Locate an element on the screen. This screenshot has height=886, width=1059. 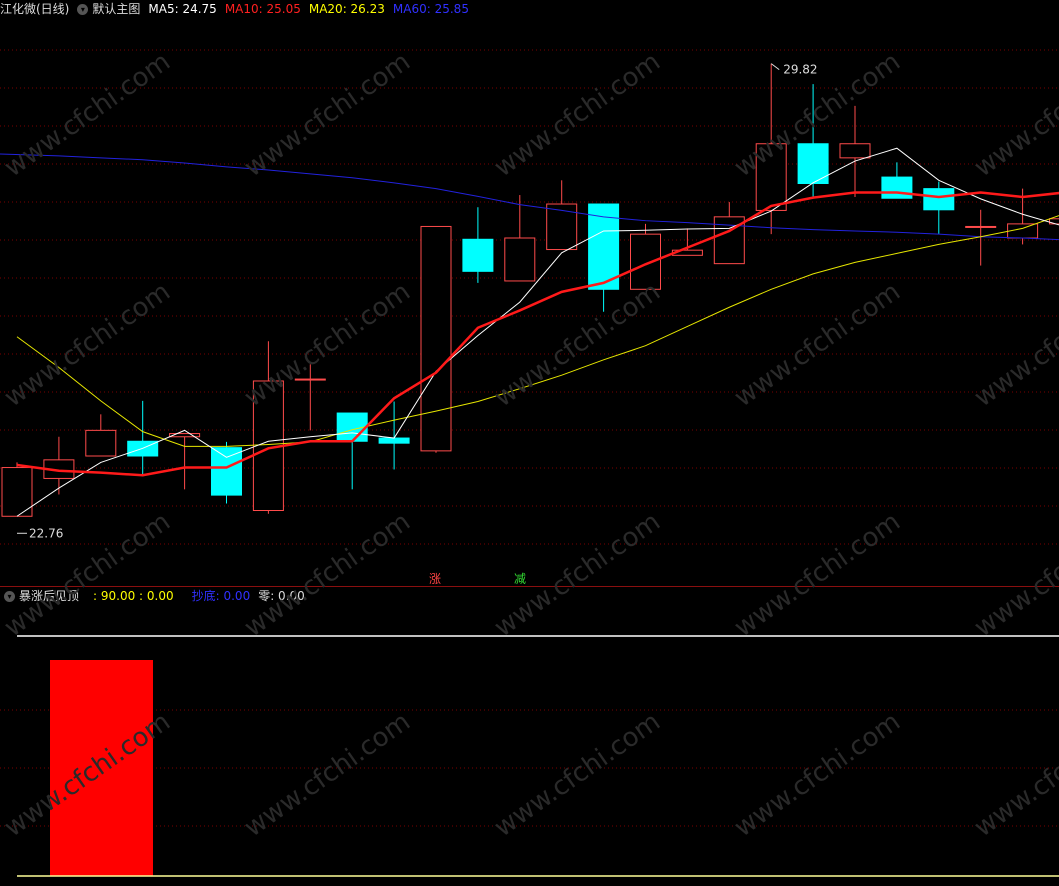
high-arrow is located at coordinates (775, 67).